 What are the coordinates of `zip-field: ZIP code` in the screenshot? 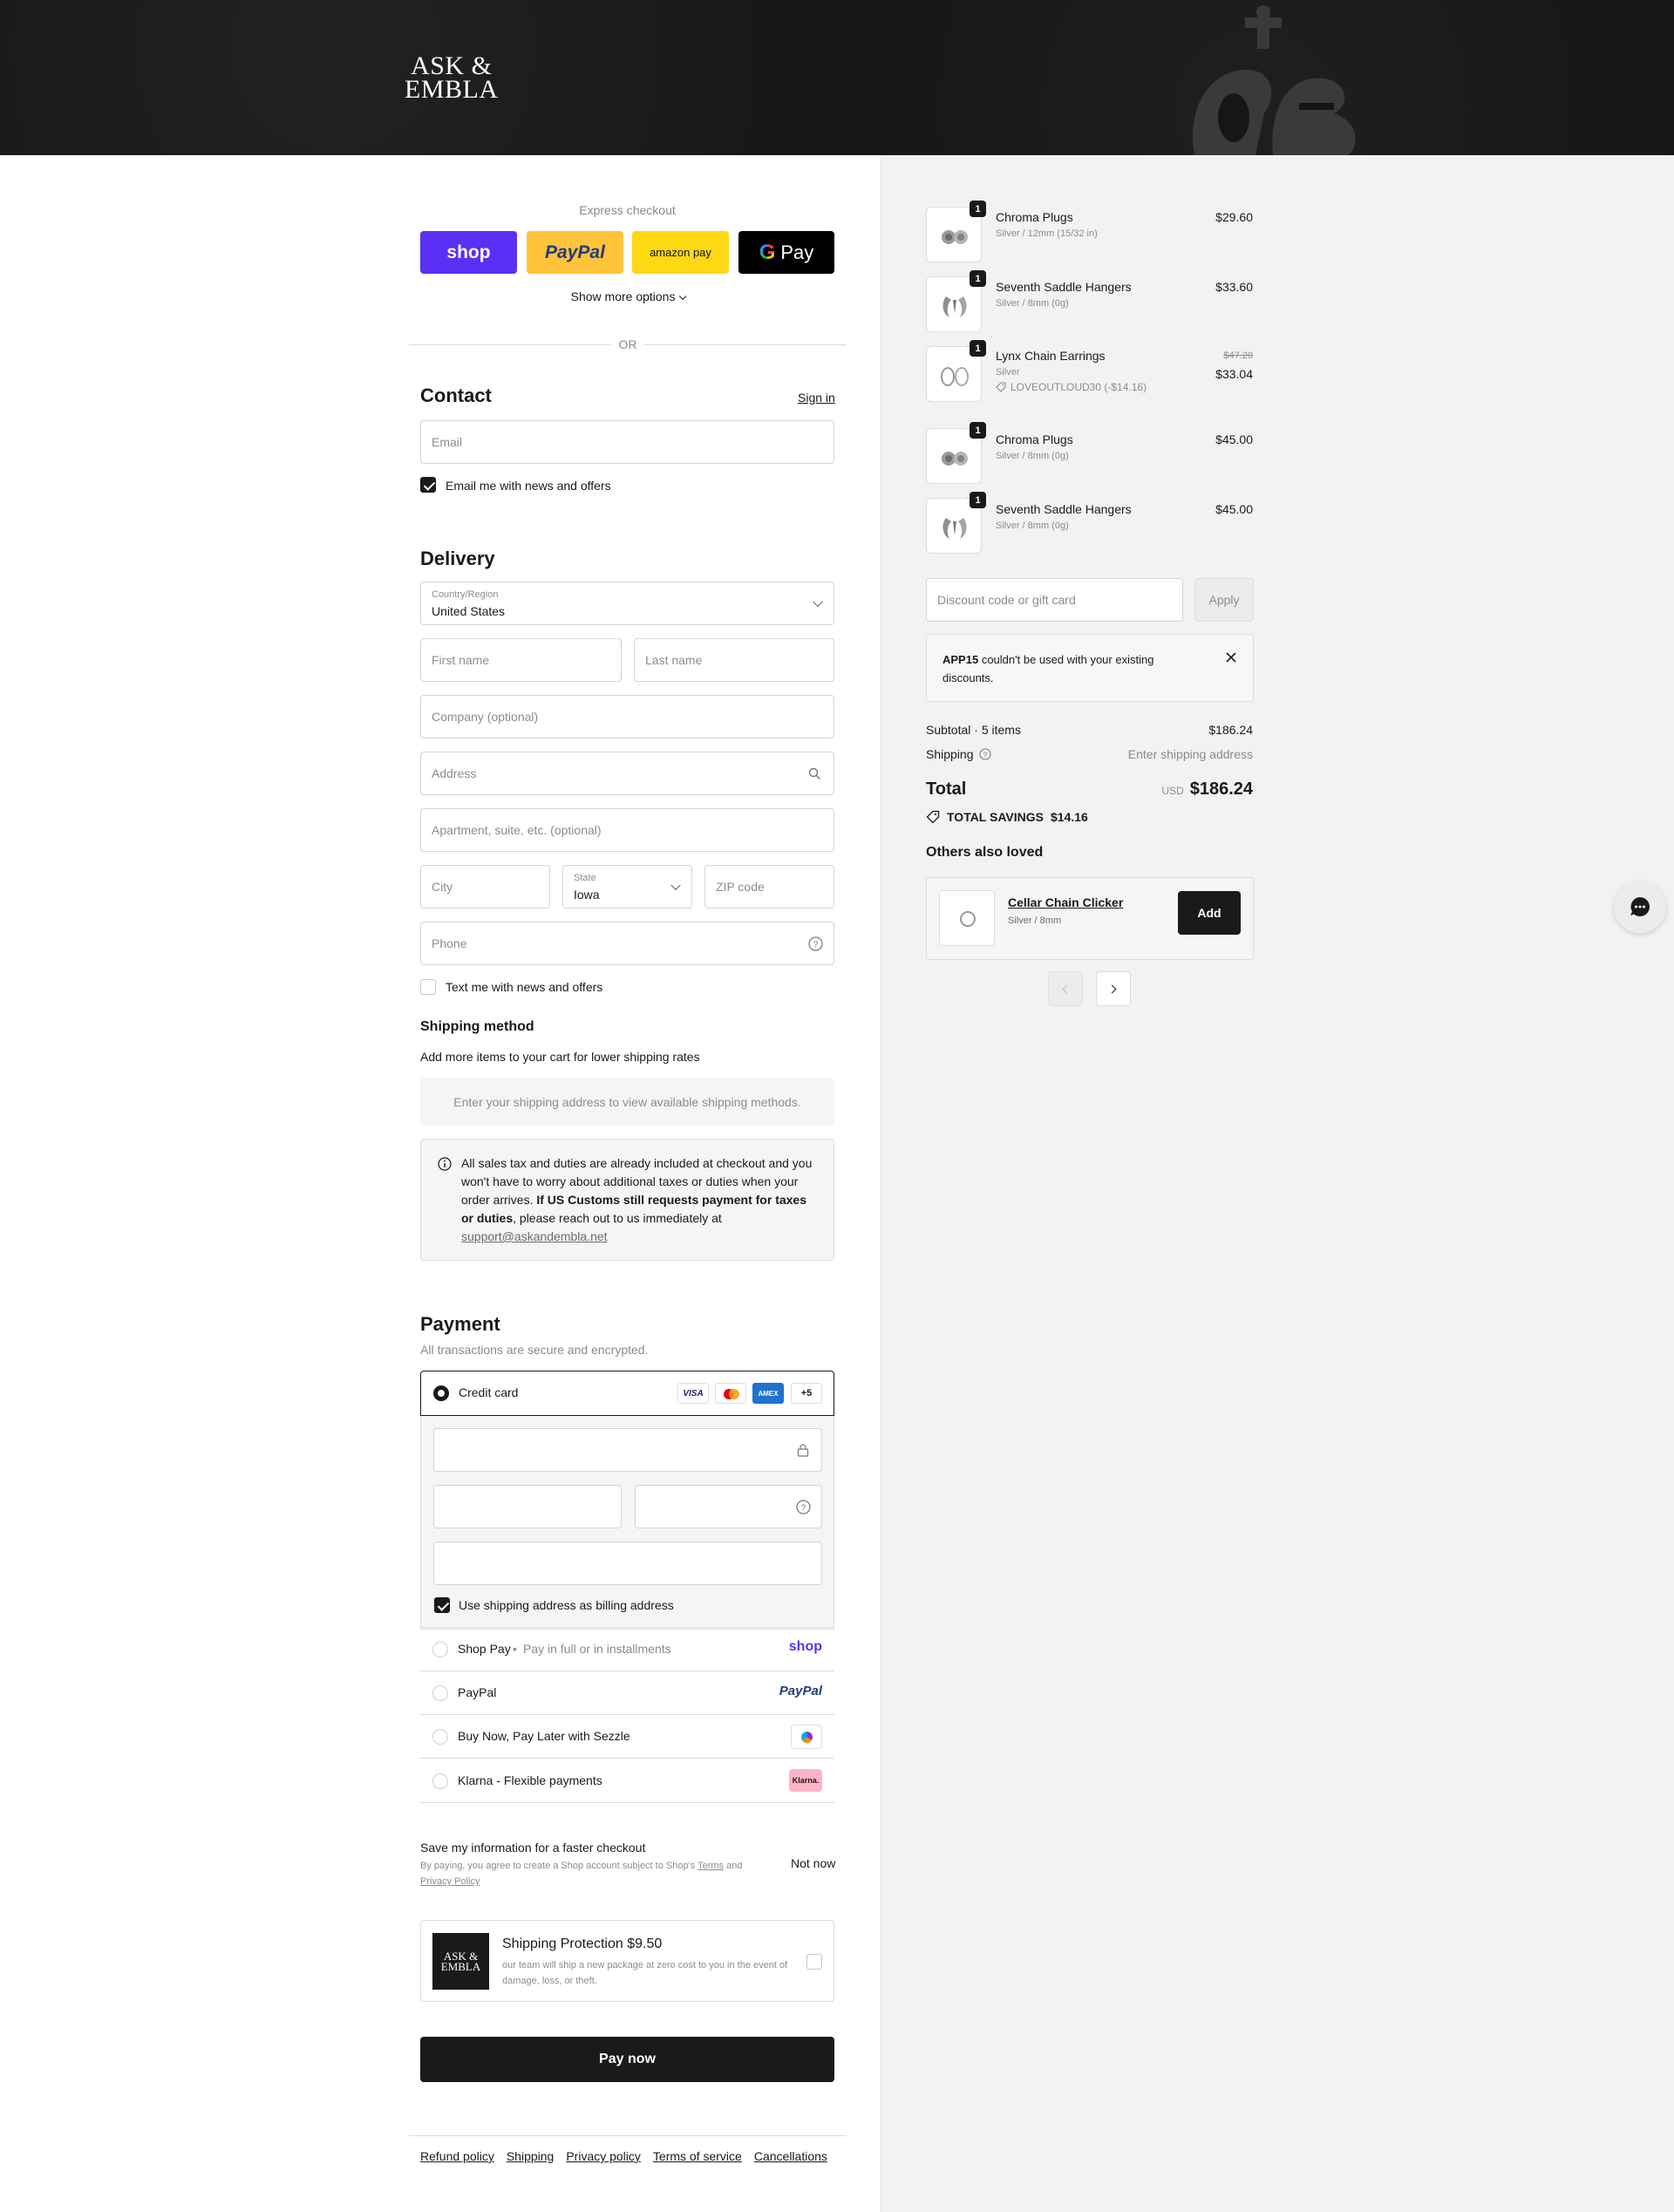 It's located at (769, 887).